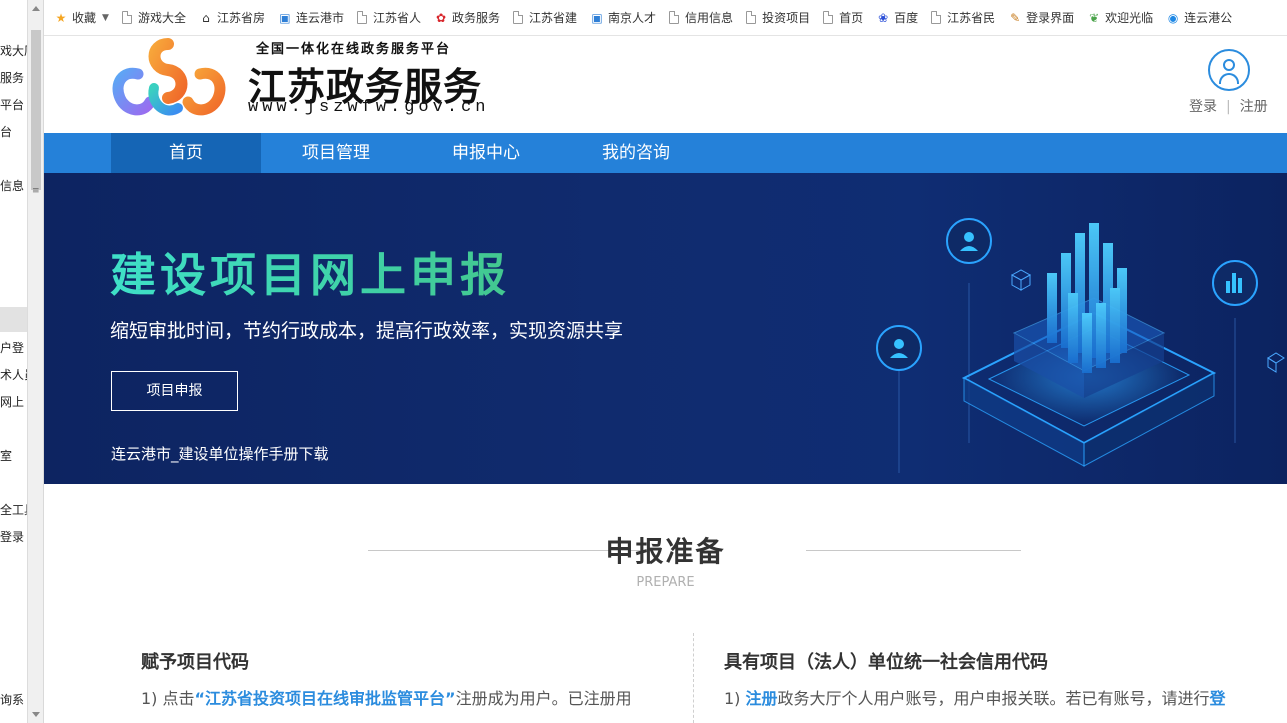 Image resolution: width=1287 pixels, height=723 pixels. What do you see at coordinates (12, 347) in the screenshot?
I see `left-panel-item: 户登` at bounding box center [12, 347].